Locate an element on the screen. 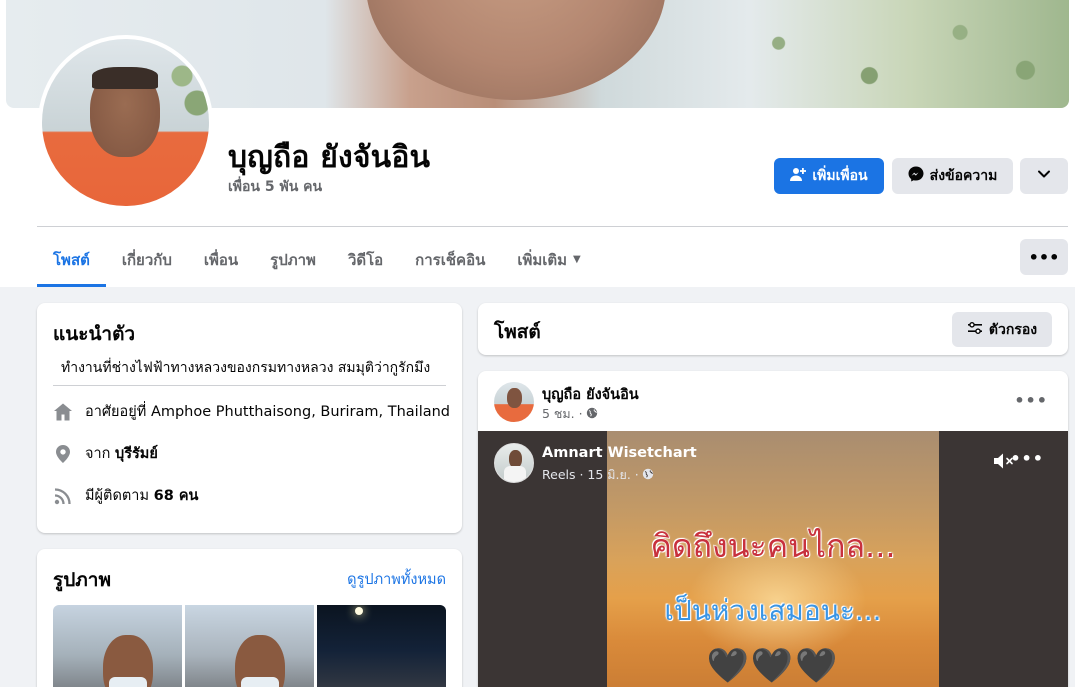 The image size is (1075, 687). reel-meta-text: Reels · 15 มิ.ย. · is located at coordinates (590, 474).